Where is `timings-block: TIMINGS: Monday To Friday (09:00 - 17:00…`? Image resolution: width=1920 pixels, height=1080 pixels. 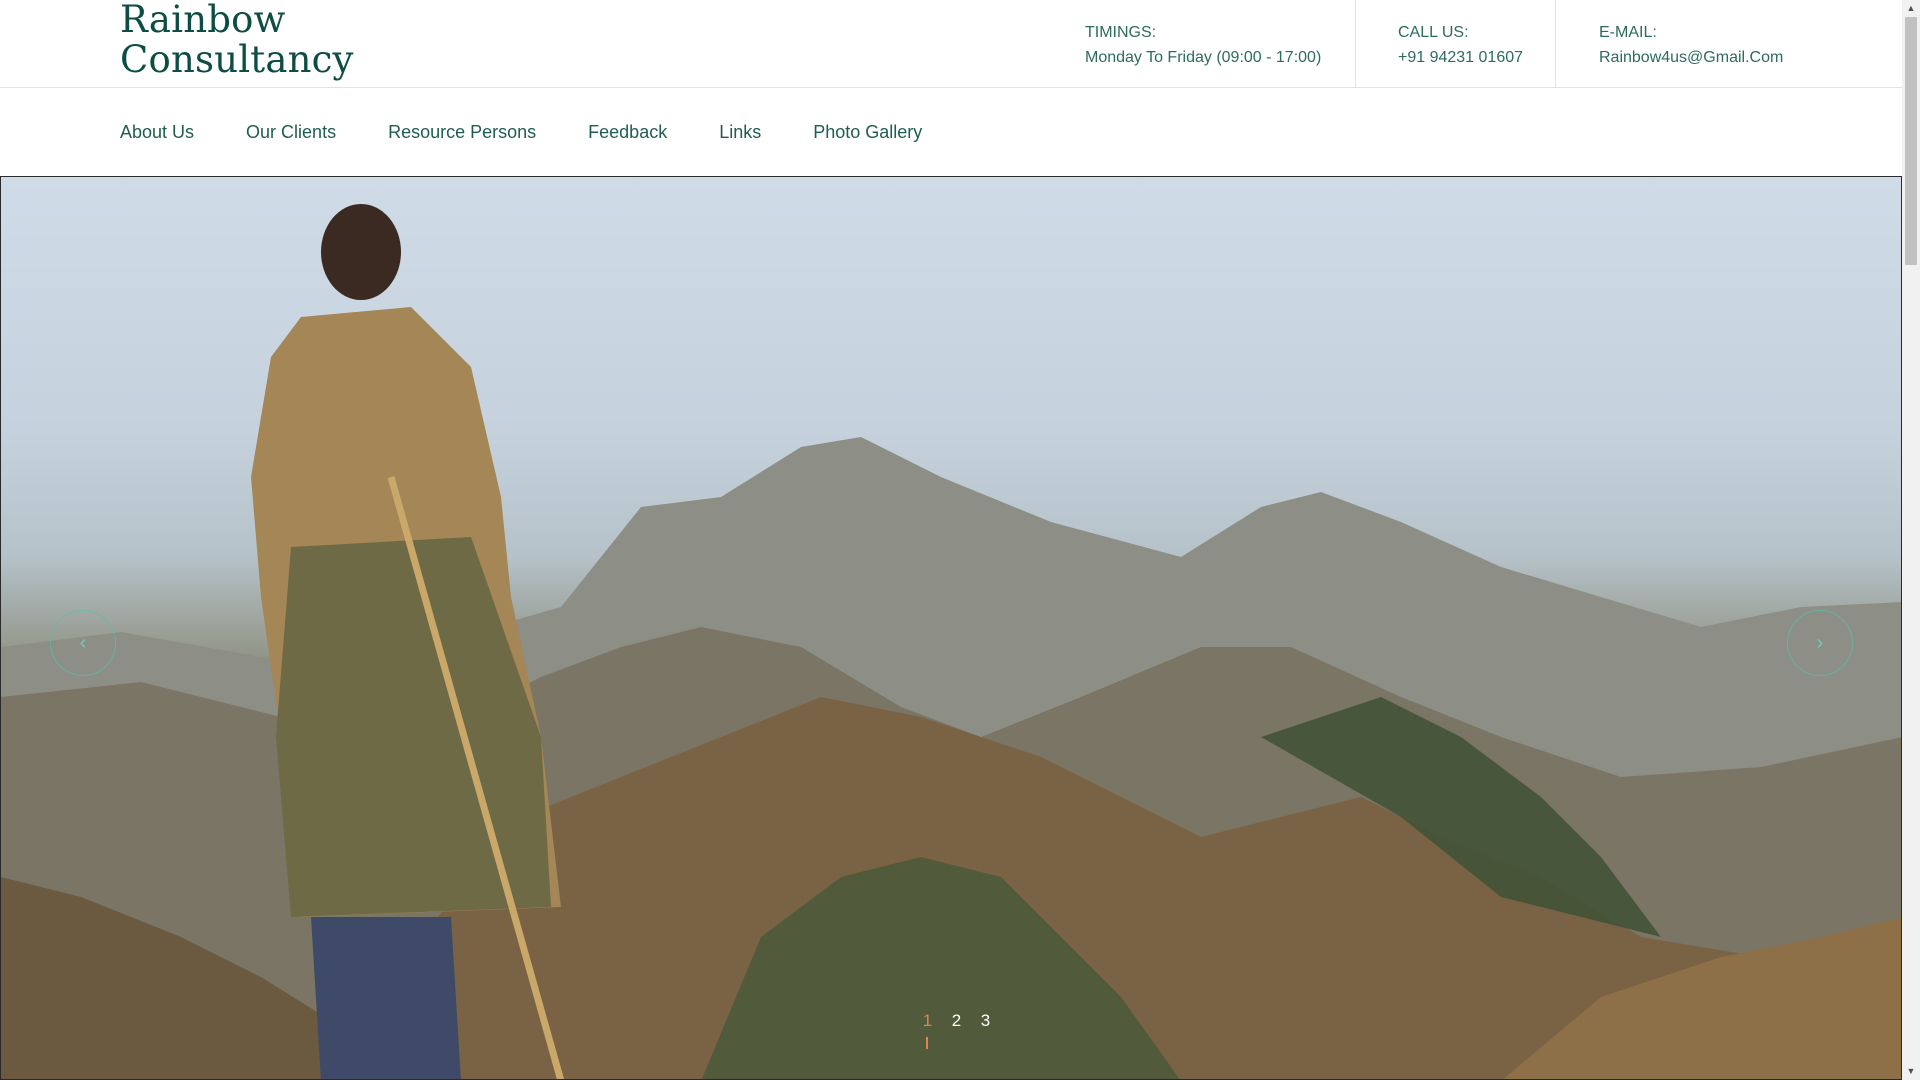 timings-block: TIMINGS: Monday To Friday (09:00 - 17:00… is located at coordinates (1220, 44).